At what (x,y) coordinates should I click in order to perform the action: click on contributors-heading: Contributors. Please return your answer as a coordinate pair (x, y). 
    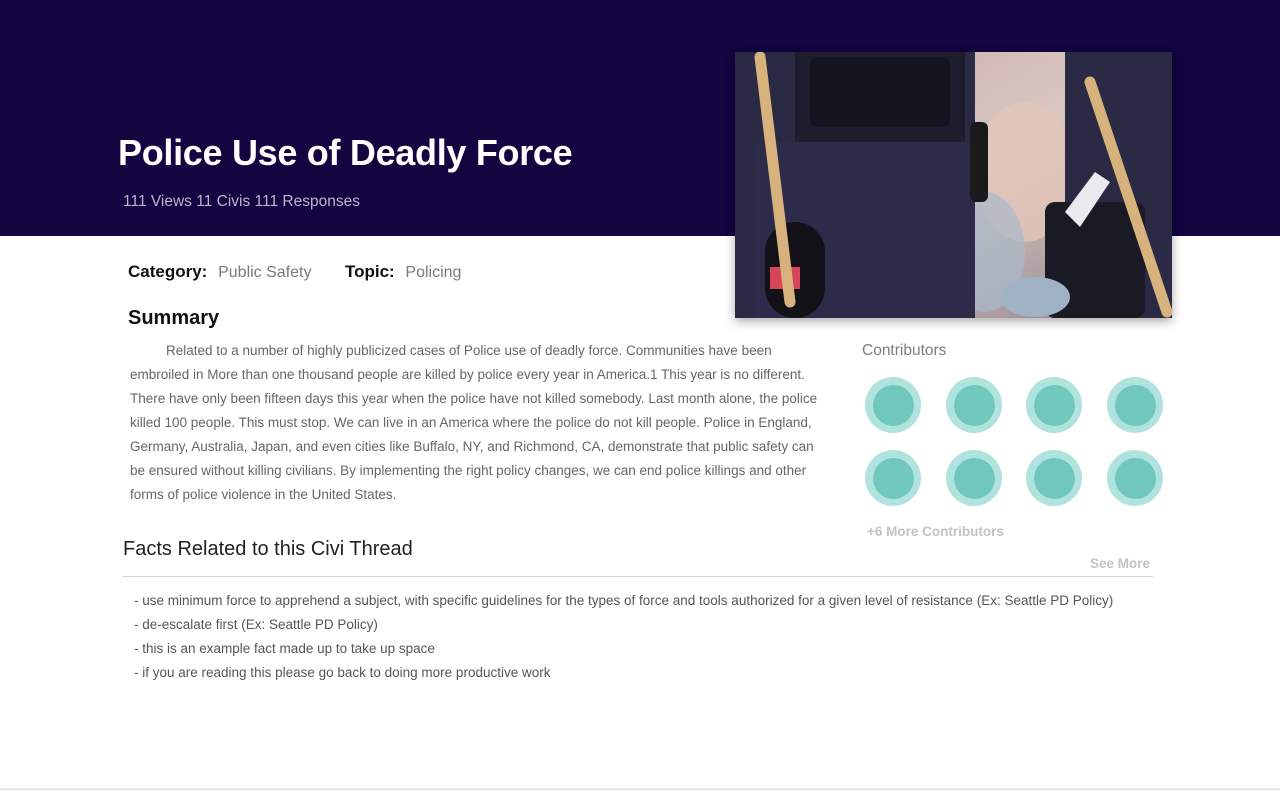
    Looking at the image, I should click on (904, 350).